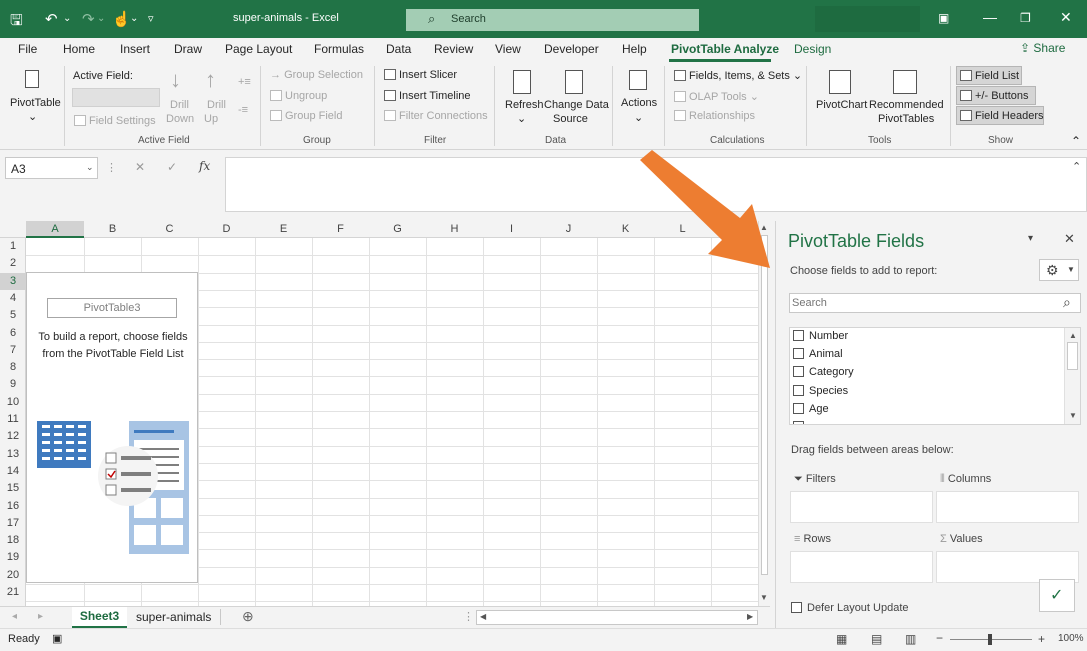  I want to click on normal-view-icon: ▦, so click(841, 639).